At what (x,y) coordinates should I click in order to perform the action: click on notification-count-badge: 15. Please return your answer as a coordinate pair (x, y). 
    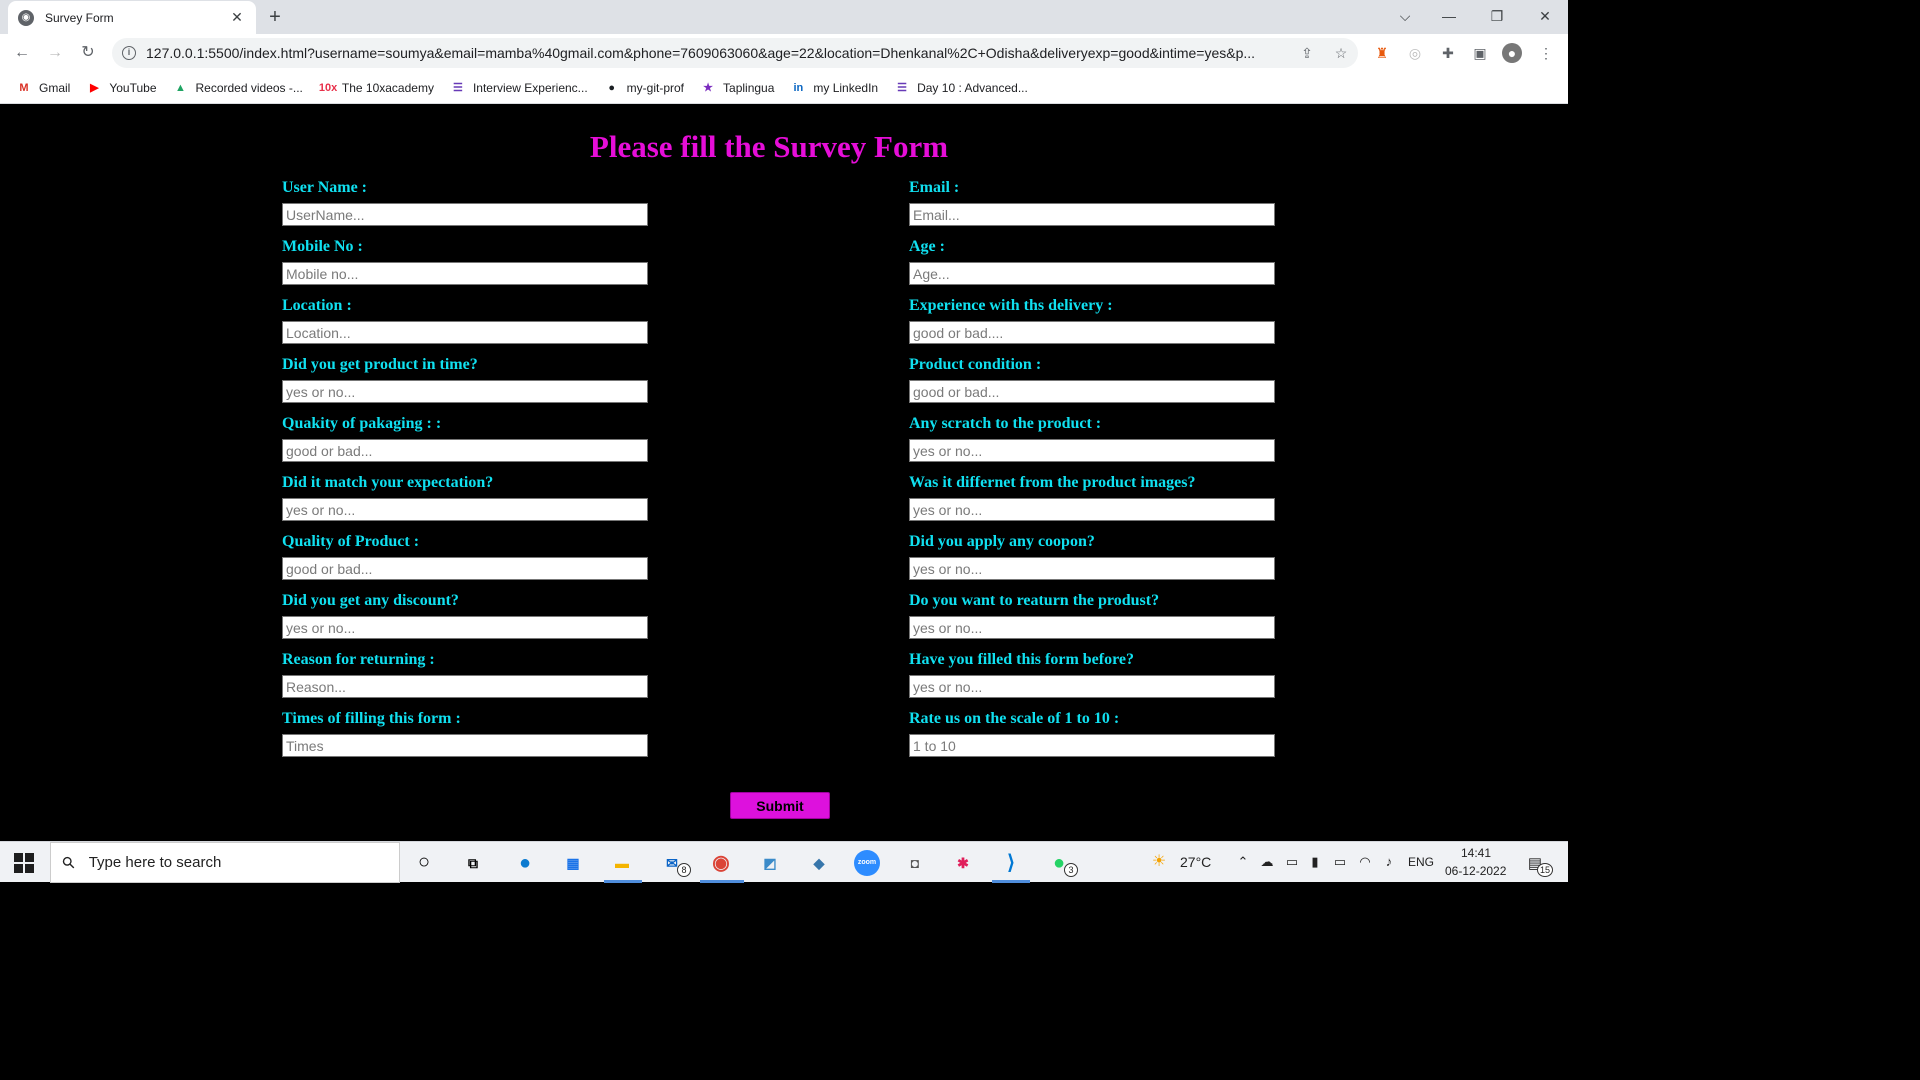
    Looking at the image, I should click on (1545, 870).